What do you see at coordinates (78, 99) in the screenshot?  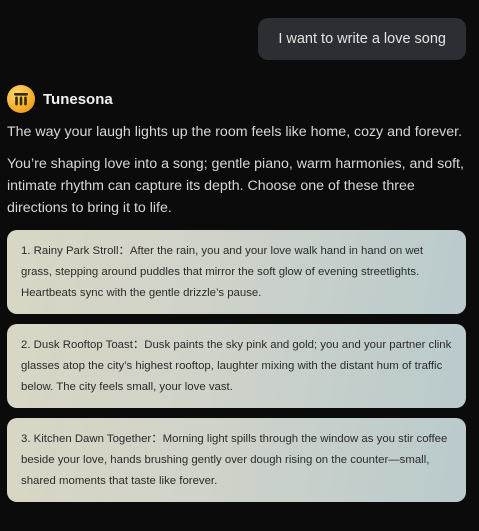 I see `bot-name: Tunesona` at bounding box center [78, 99].